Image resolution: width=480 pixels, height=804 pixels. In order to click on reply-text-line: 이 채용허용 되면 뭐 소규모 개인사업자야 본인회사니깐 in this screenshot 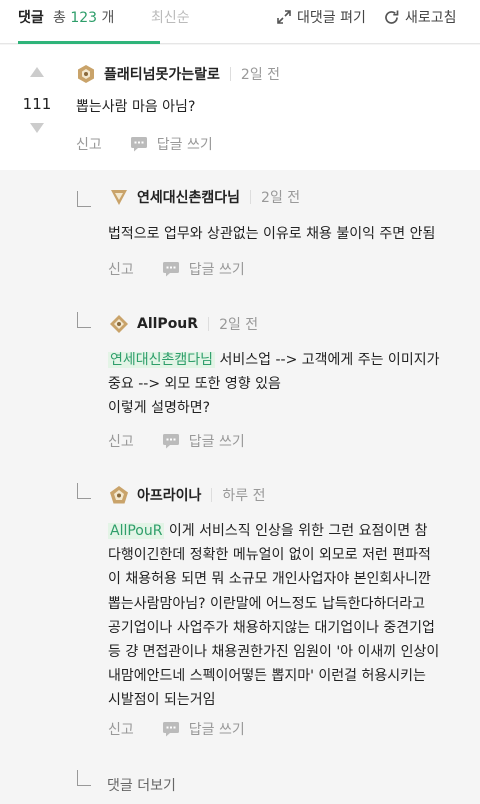, I will do `click(269, 579)`.